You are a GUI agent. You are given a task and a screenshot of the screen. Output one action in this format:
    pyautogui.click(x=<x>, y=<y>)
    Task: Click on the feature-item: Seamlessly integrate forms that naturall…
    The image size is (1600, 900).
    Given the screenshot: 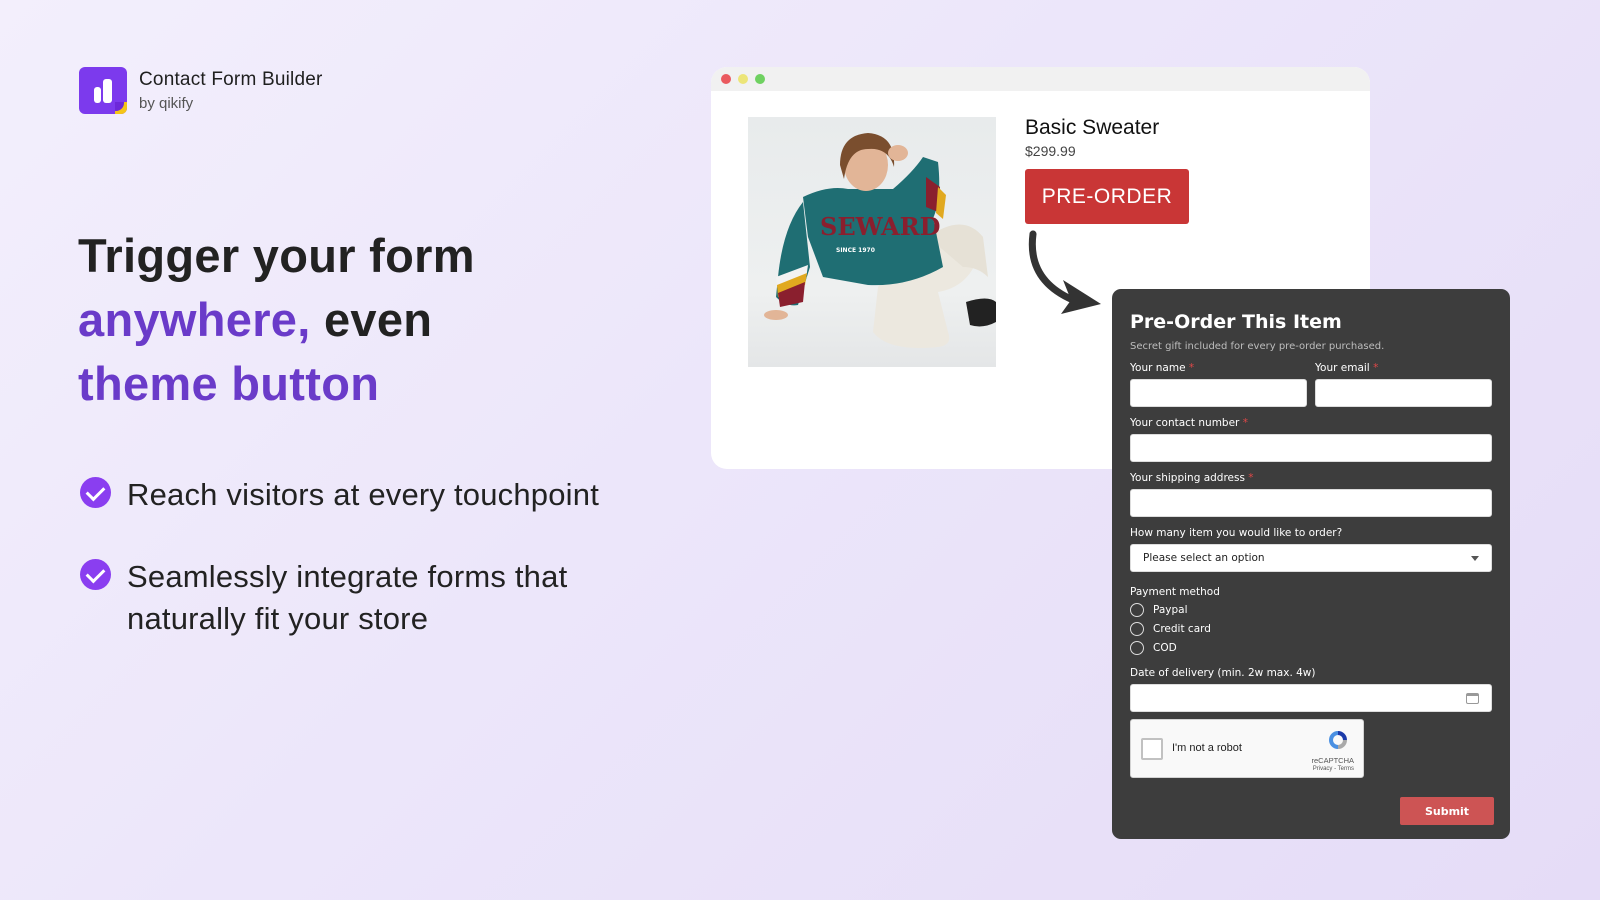 What is the action you would take?
    pyautogui.click(x=380, y=598)
    